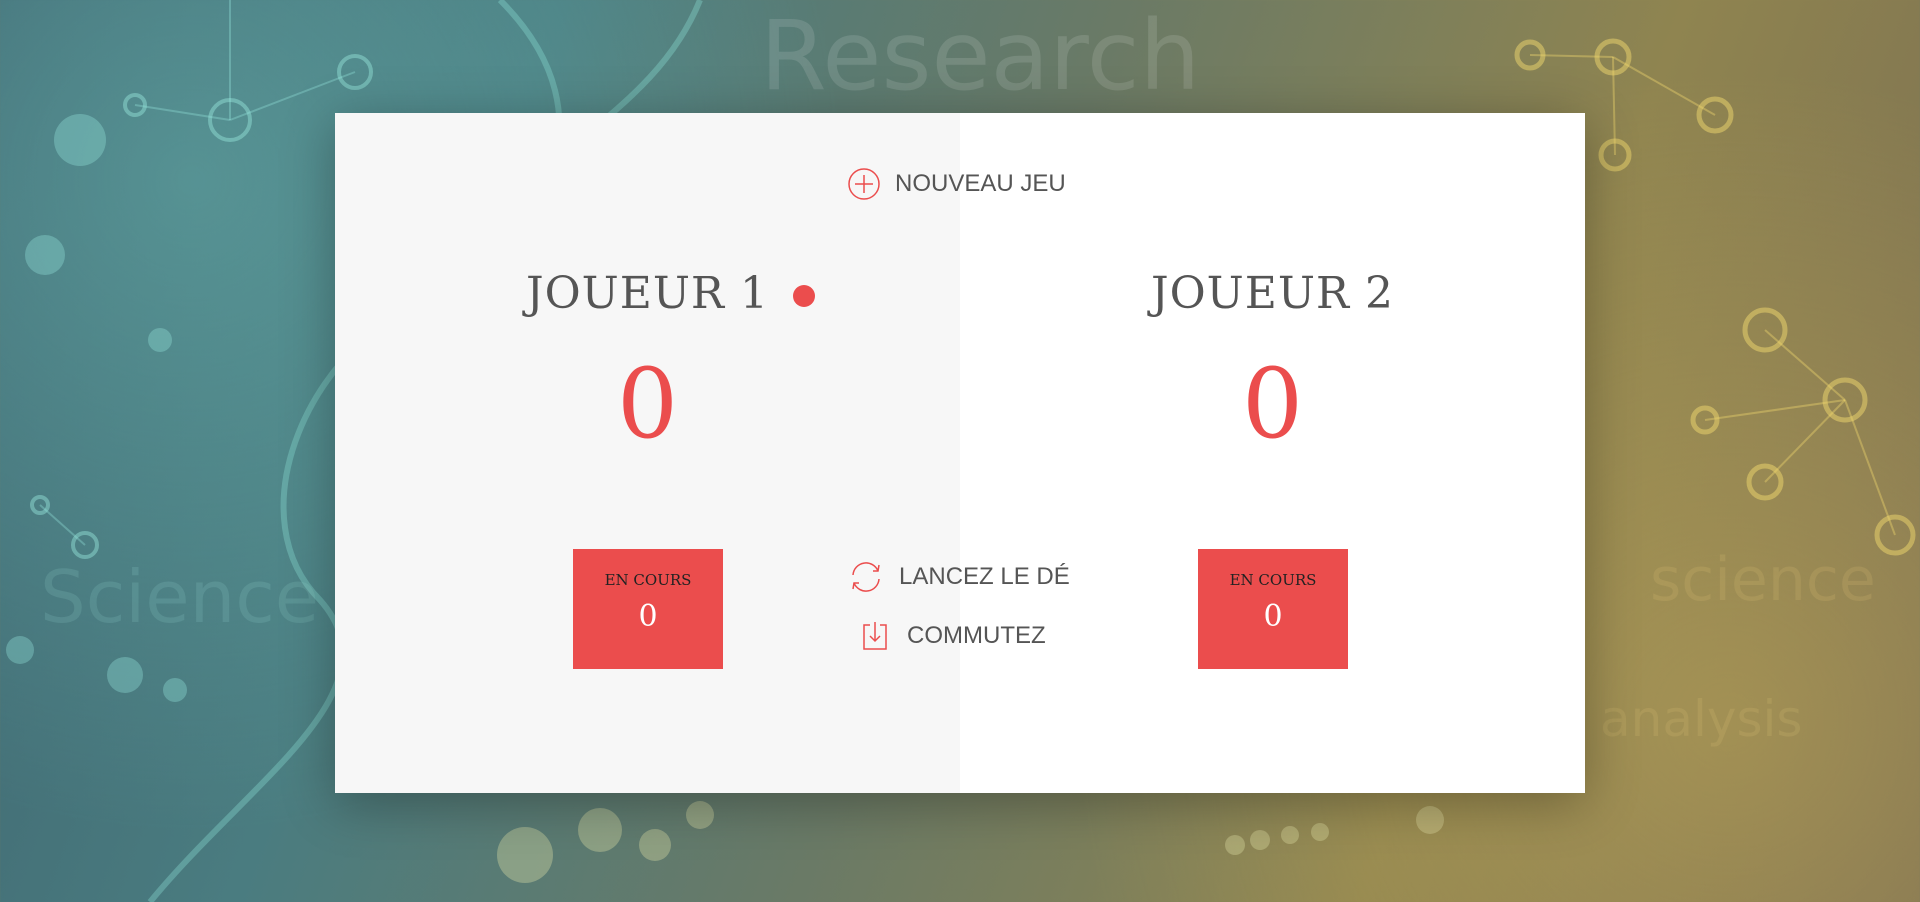 The width and height of the screenshot is (1920, 902). What do you see at coordinates (1701, 719) in the screenshot?
I see `background-word-analysis: analysis` at bounding box center [1701, 719].